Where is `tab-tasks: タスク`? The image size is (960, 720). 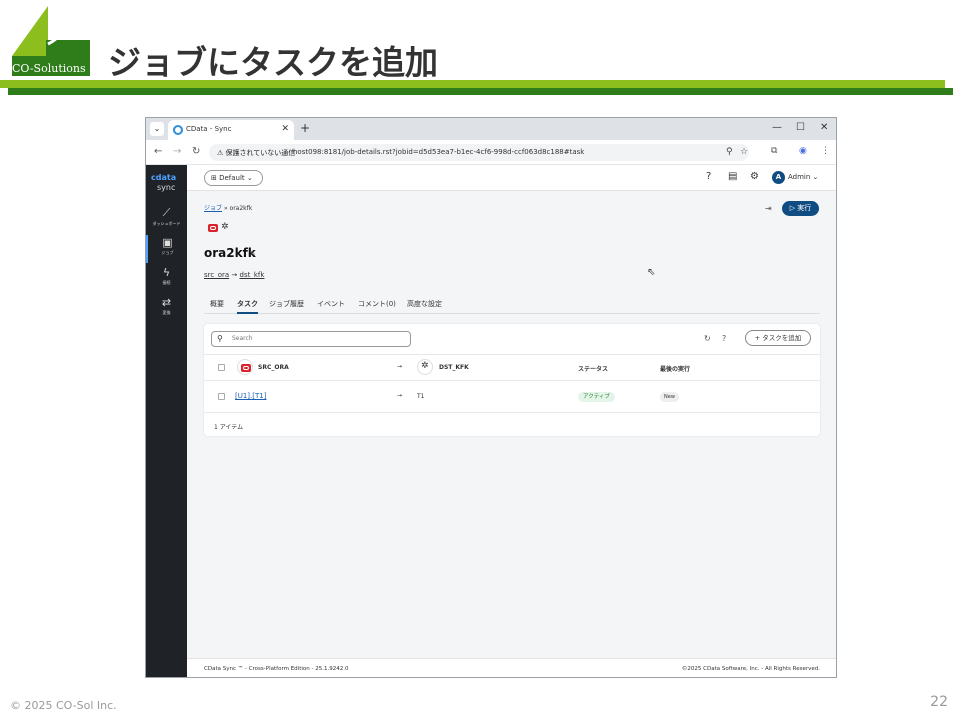
tab-tasks: タスク is located at coordinates (247, 306).